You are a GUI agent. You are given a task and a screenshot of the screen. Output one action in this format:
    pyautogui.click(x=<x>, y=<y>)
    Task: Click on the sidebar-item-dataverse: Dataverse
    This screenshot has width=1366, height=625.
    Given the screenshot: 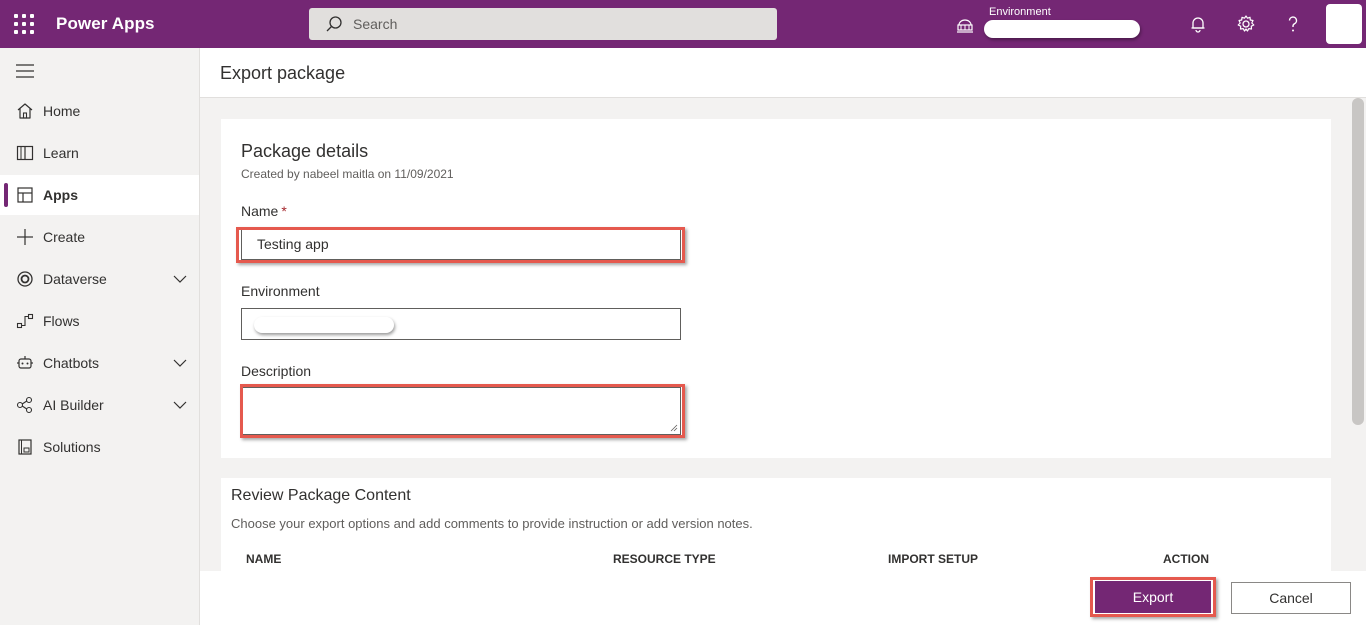 What is the action you would take?
    pyautogui.click(x=99, y=279)
    